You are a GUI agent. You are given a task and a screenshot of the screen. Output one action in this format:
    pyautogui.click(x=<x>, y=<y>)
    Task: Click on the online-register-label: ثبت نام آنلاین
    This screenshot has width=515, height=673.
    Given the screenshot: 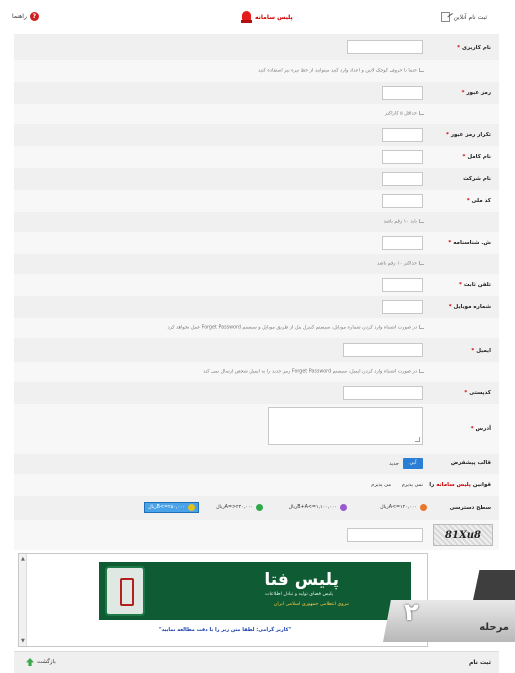 What is the action you would take?
    pyautogui.click(x=470, y=17)
    